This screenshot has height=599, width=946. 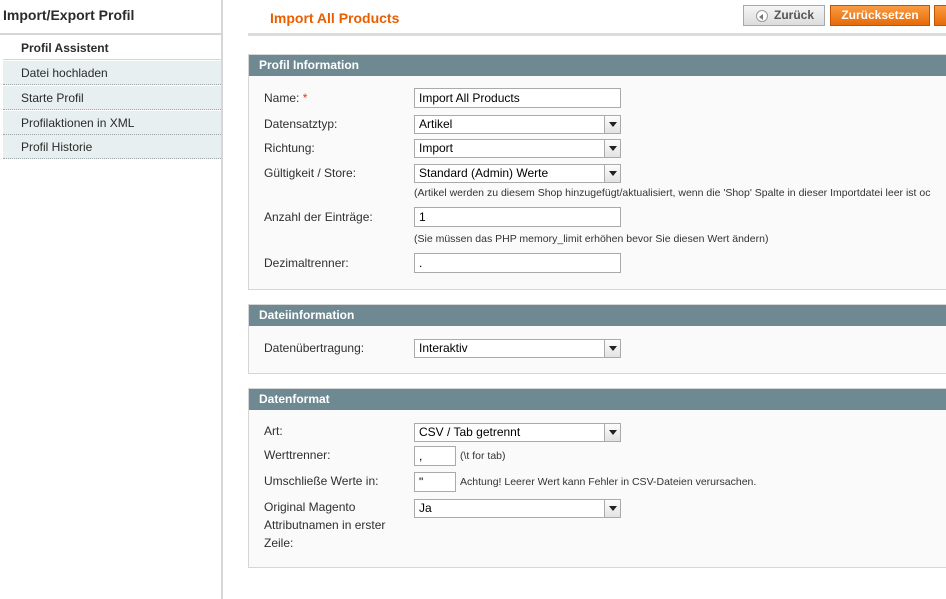 What do you see at coordinates (112, 147) in the screenshot?
I see `sidebar-item-profile-history: Profil Historie` at bounding box center [112, 147].